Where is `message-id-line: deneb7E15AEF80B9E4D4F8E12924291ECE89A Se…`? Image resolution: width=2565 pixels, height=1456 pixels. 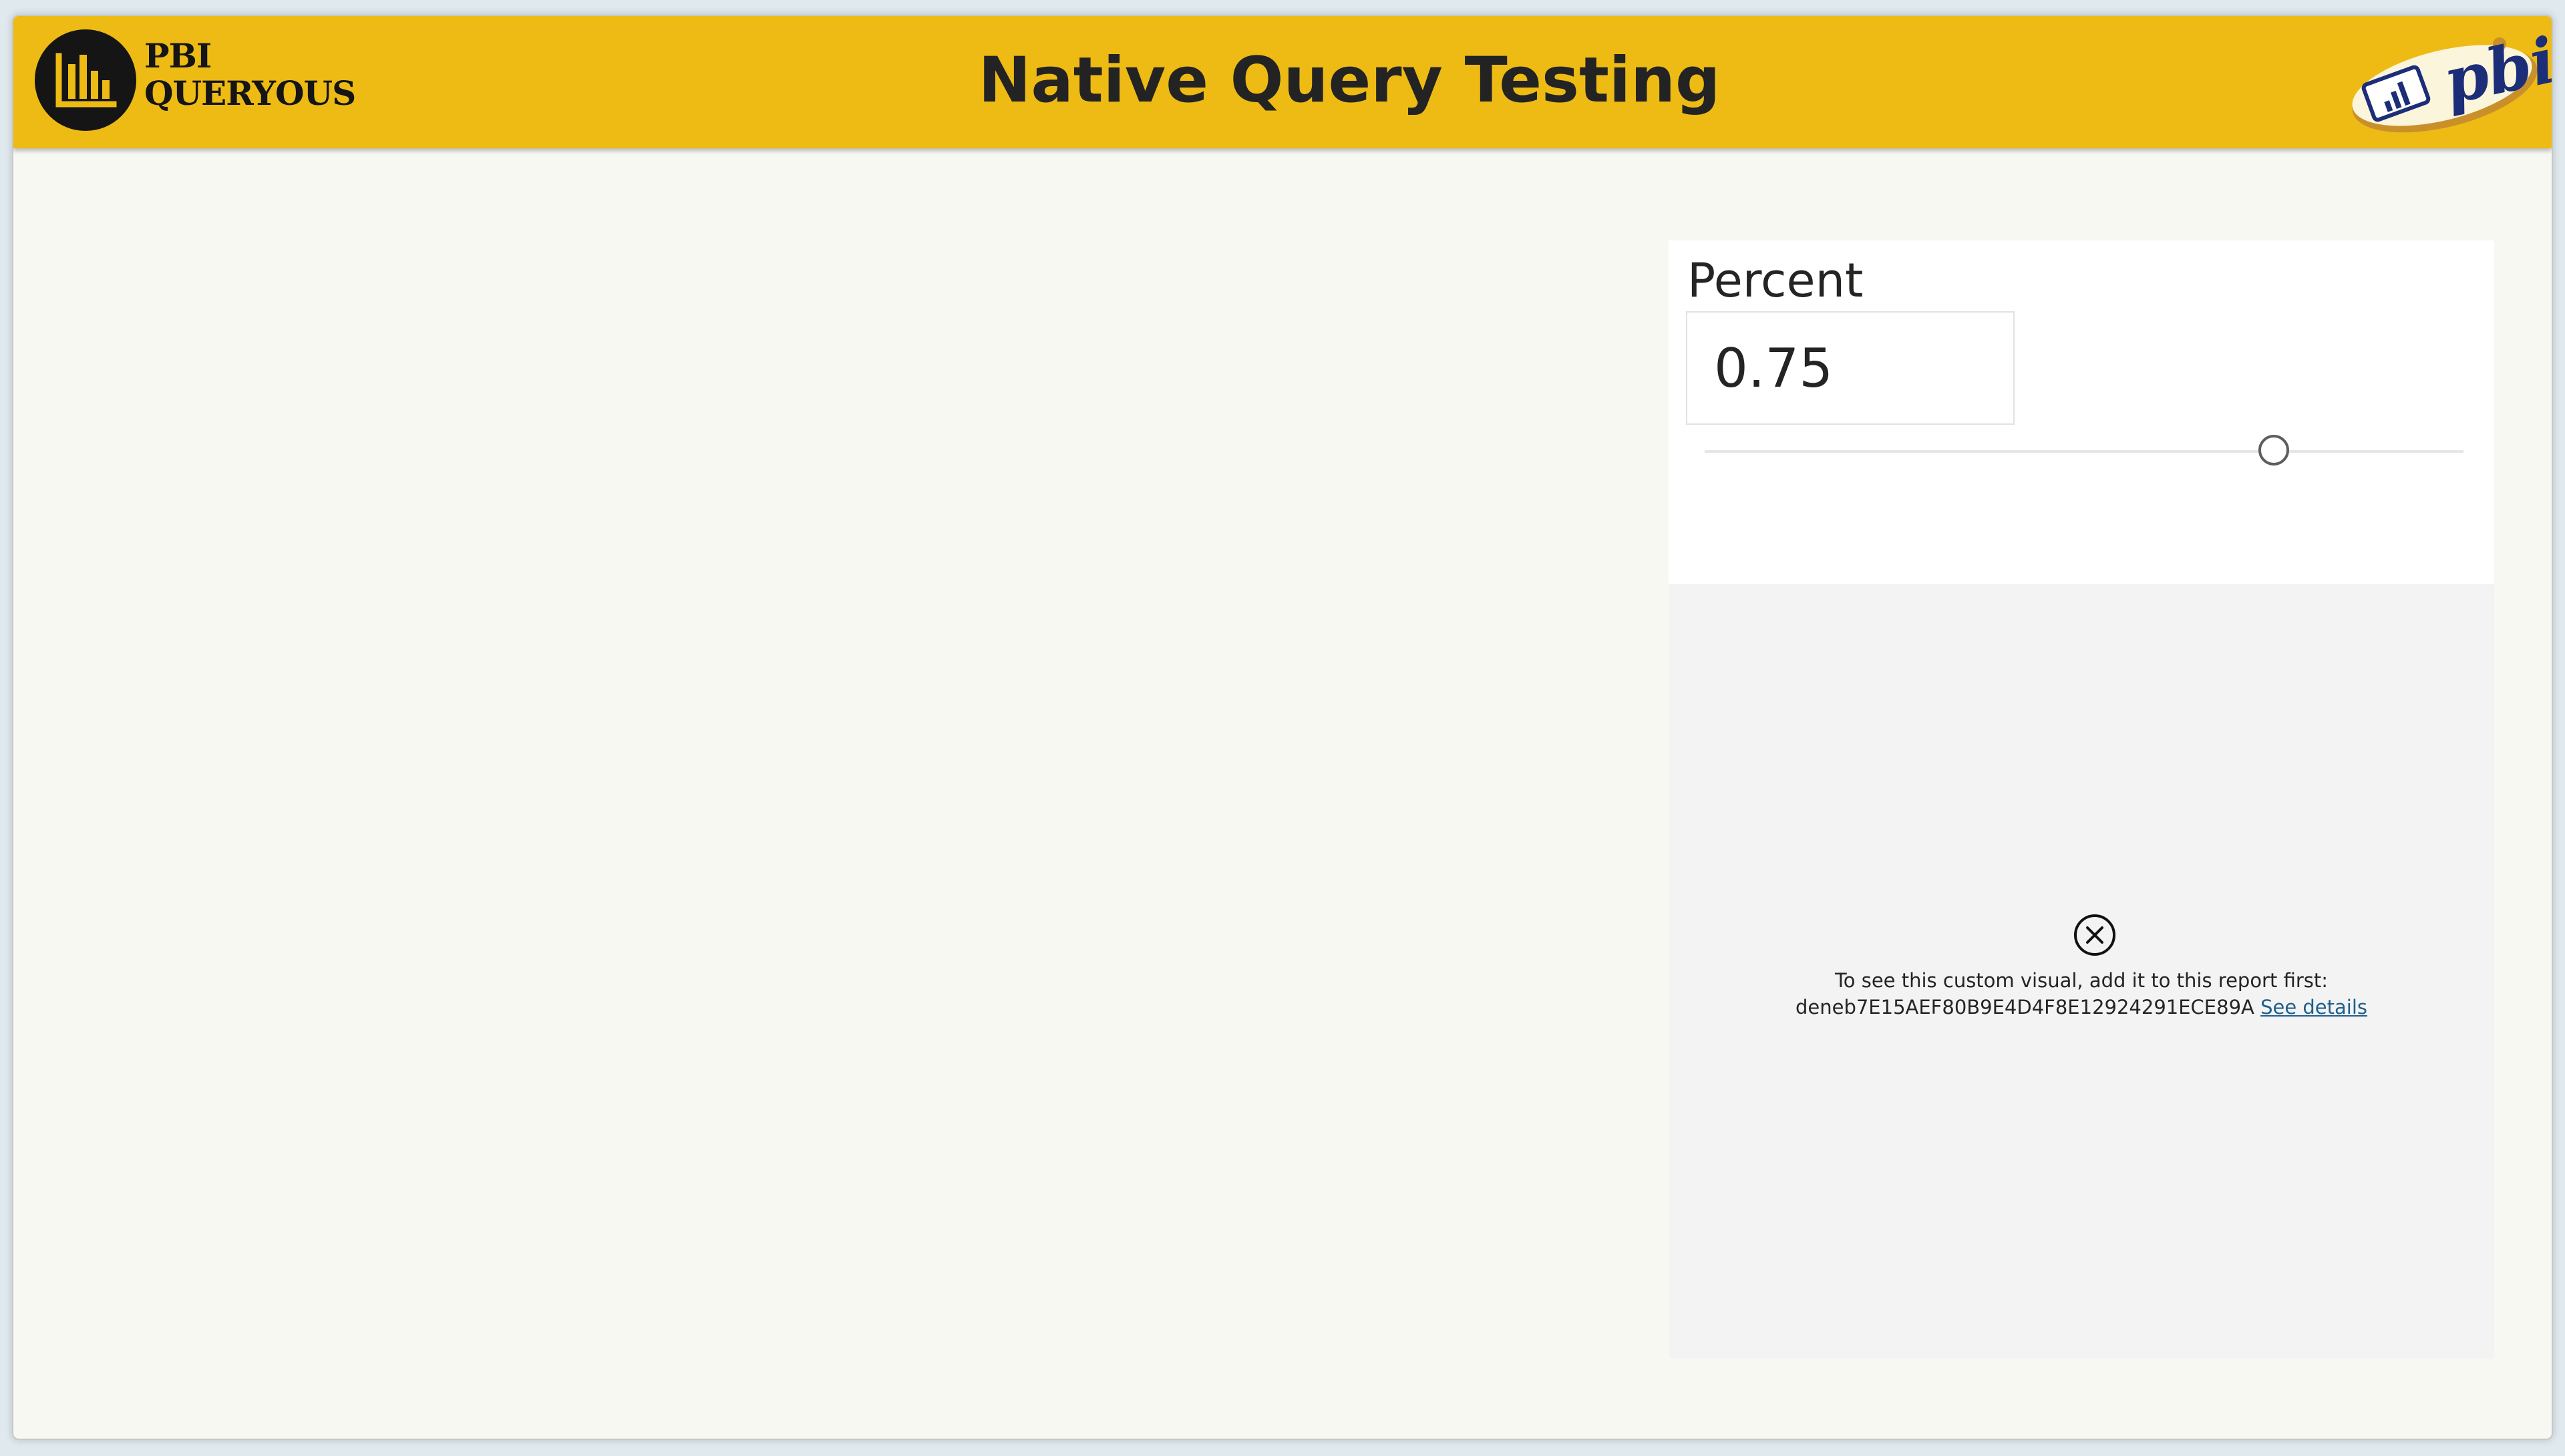 message-id-line: deneb7E15AEF80B9E4D4F8E12924291ECE89A Se… is located at coordinates (2081, 1008).